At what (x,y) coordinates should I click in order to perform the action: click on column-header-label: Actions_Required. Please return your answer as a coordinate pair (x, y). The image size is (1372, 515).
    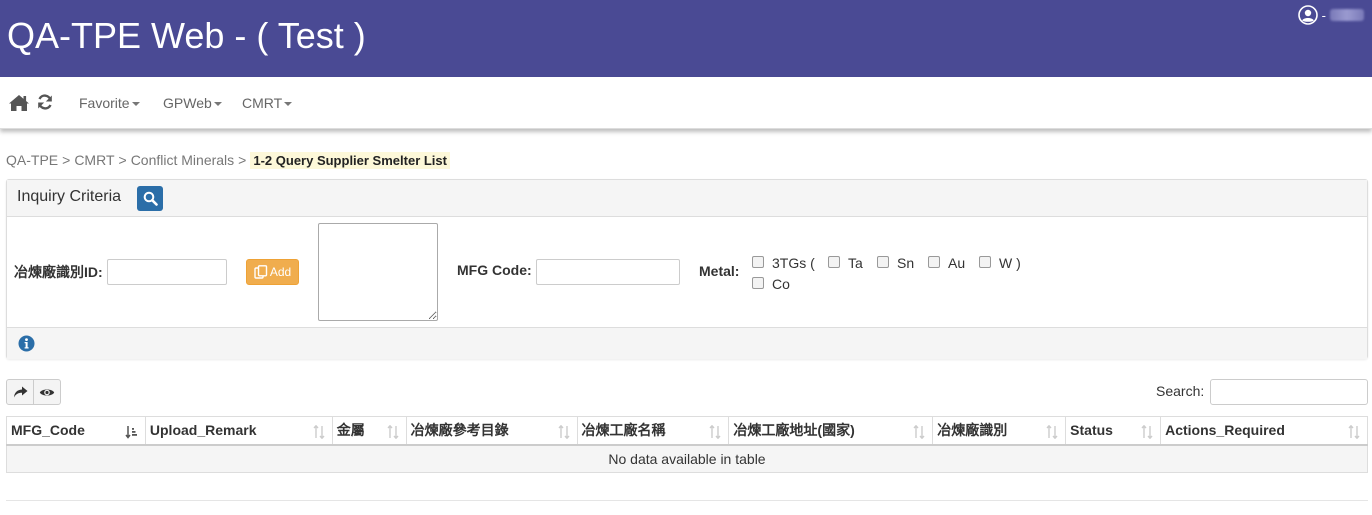
    Looking at the image, I should click on (1225, 430).